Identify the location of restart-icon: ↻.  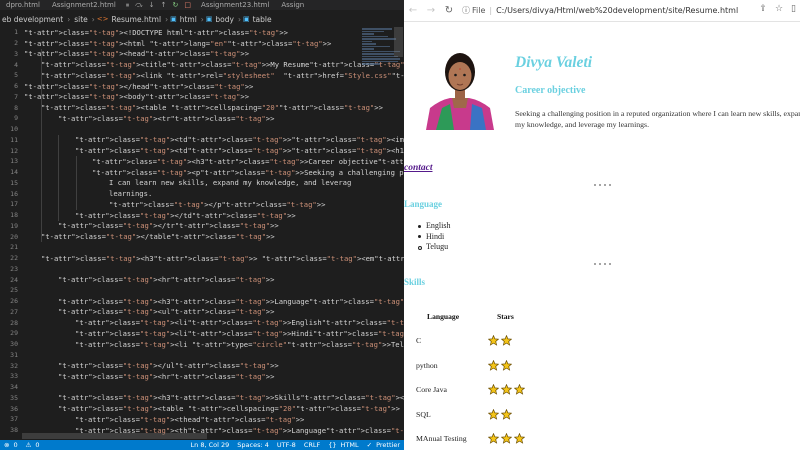
(176, 5).